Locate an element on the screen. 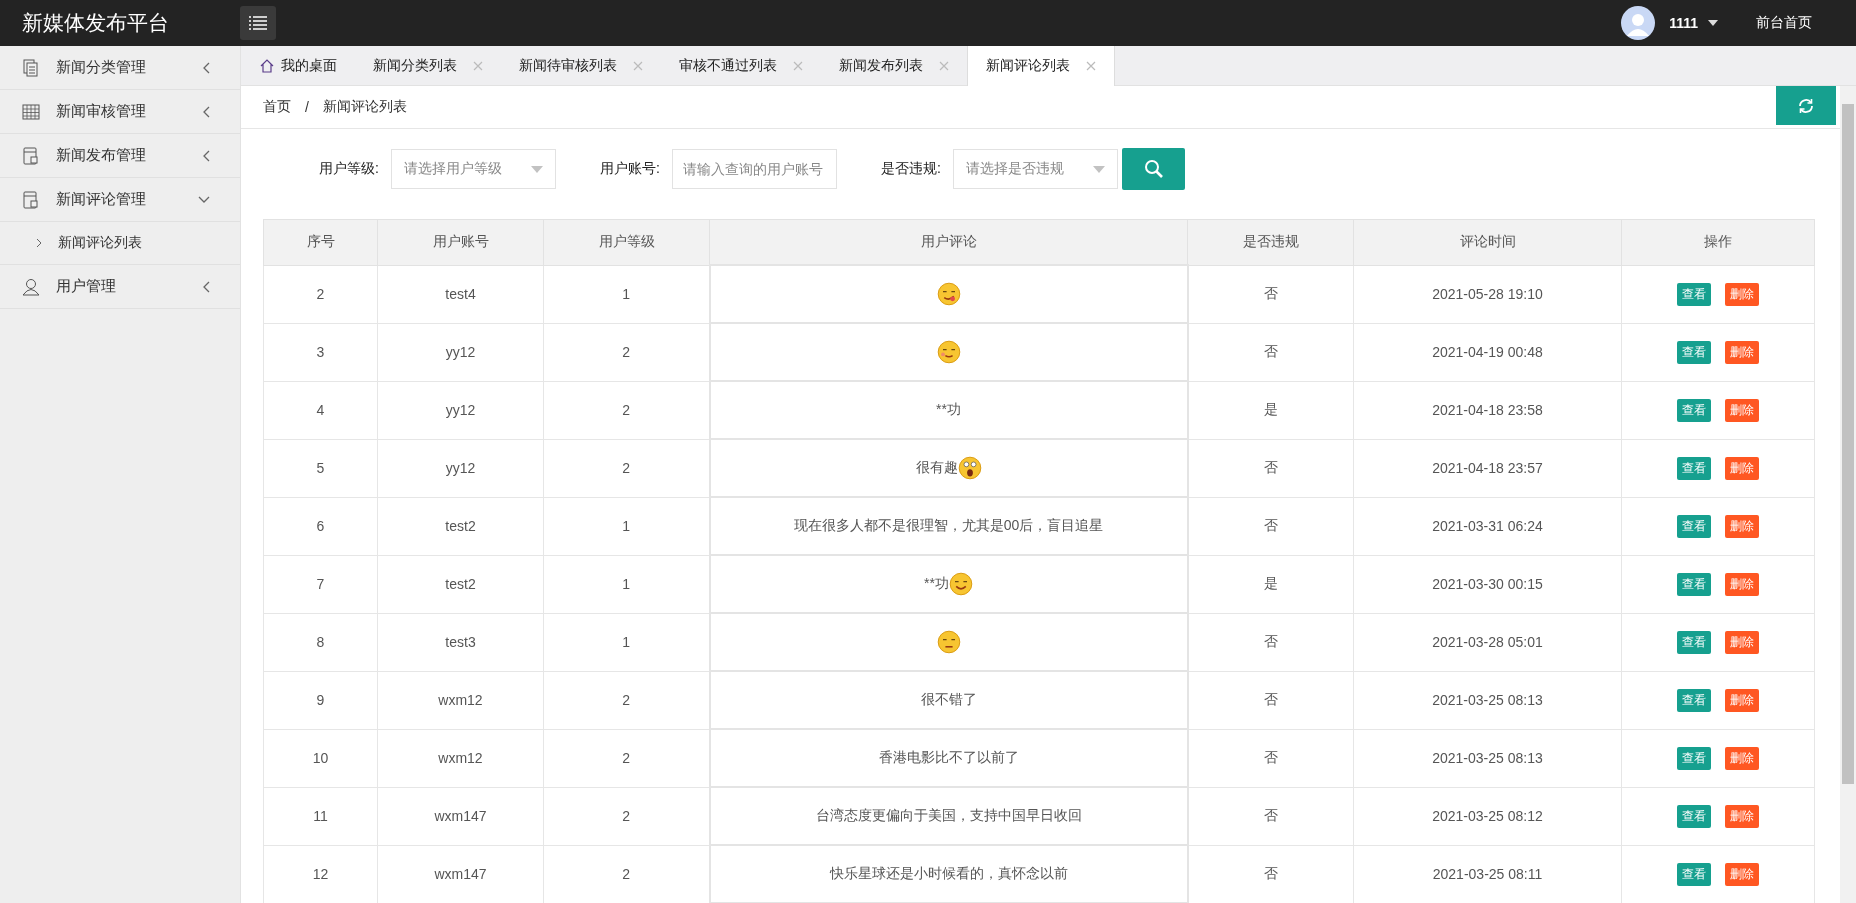 This screenshot has width=1856, height=903. user-name: 1111 is located at coordinates (1683, 23).